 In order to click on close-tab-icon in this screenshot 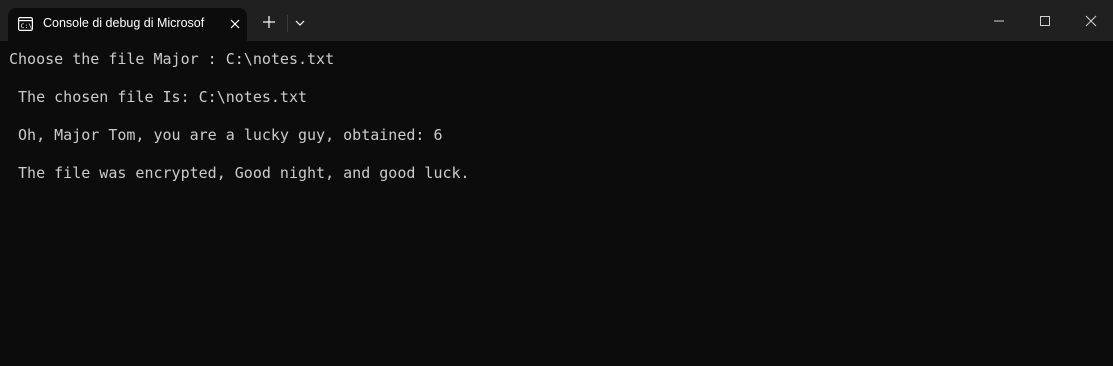, I will do `click(235, 24)`.